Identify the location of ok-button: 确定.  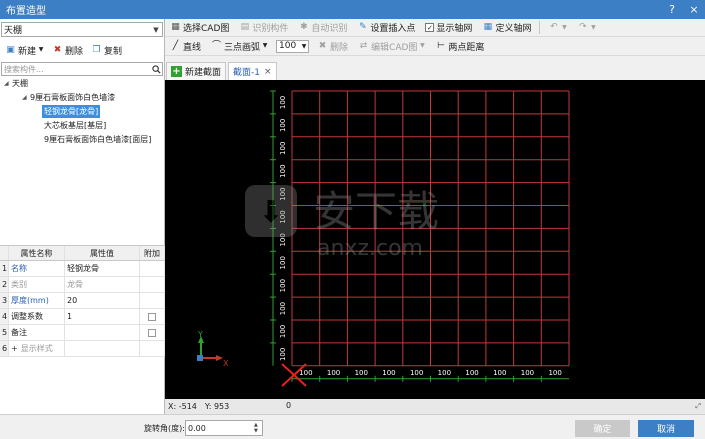
(602, 428).